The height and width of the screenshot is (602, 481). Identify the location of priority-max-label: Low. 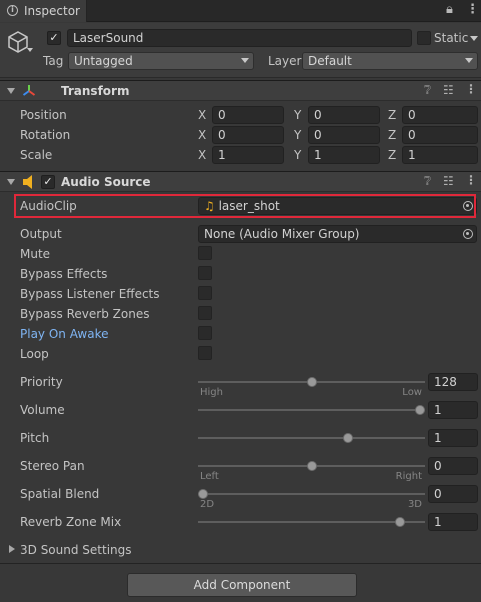
(412, 392).